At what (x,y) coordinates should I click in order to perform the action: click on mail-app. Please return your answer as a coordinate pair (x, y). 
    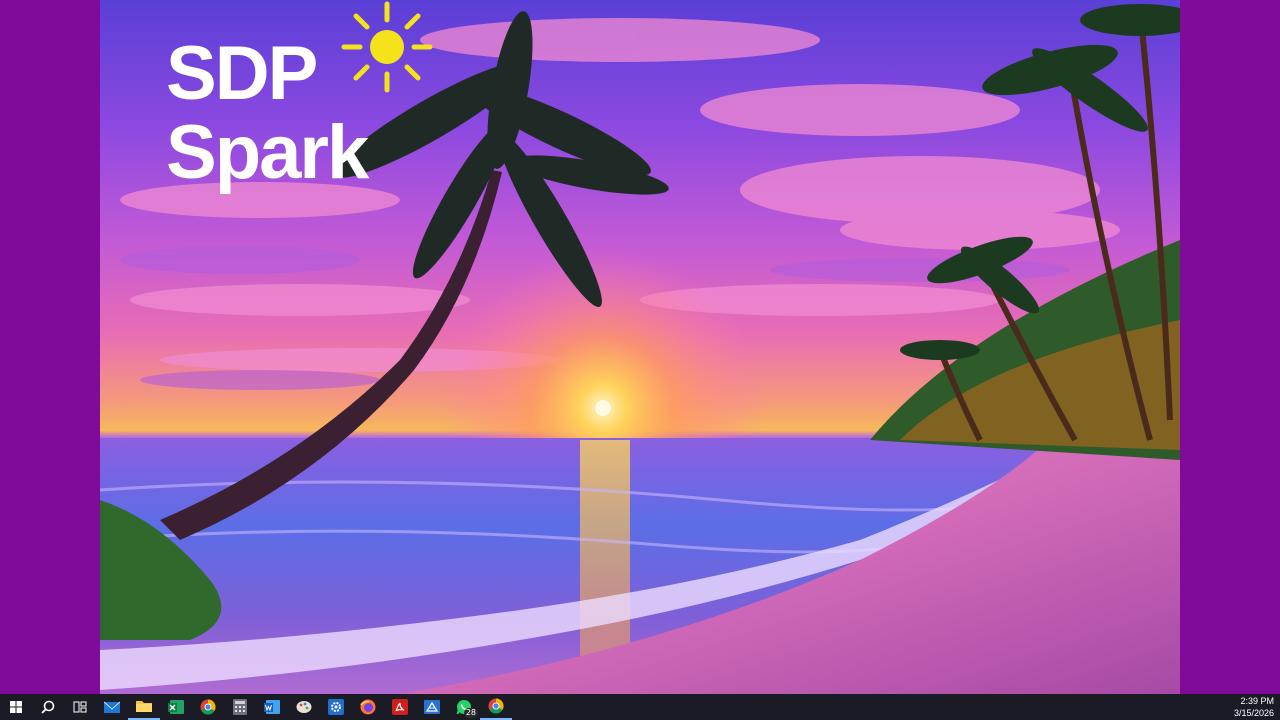
    Looking at the image, I should click on (112, 707).